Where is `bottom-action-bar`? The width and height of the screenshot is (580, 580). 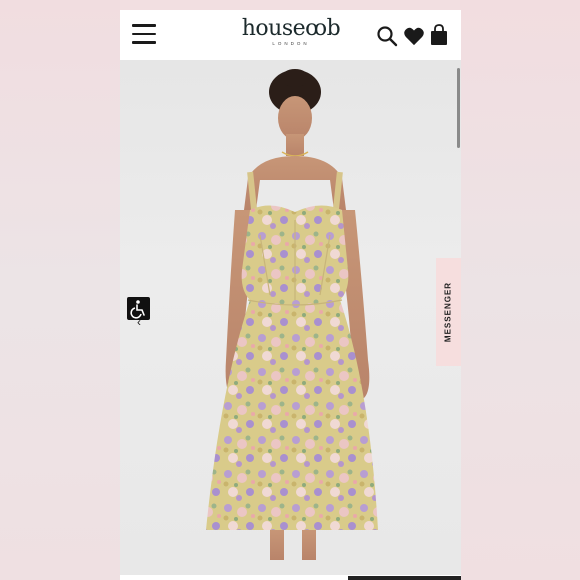
bottom-action-bar is located at coordinates (404, 578).